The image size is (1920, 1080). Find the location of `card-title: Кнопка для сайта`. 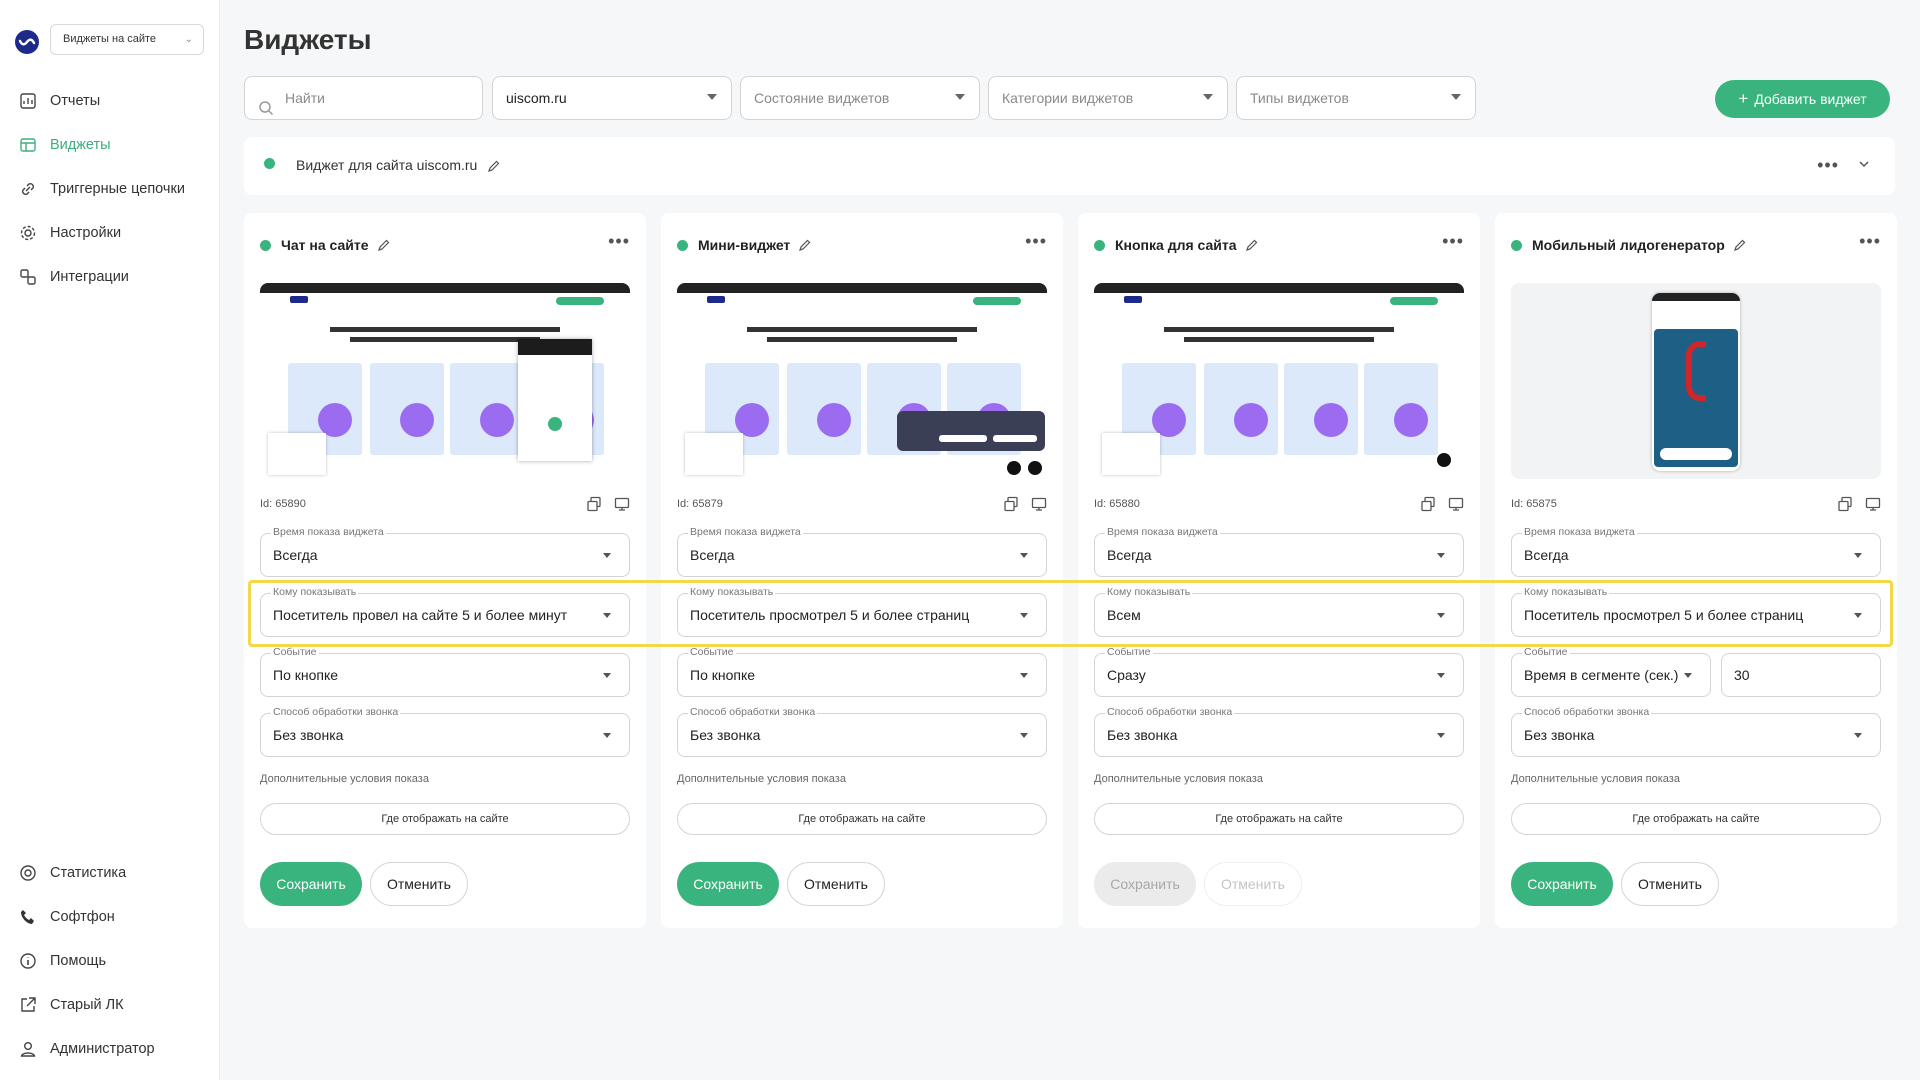

card-title: Кнопка для сайта is located at coordinates (1176, 245).